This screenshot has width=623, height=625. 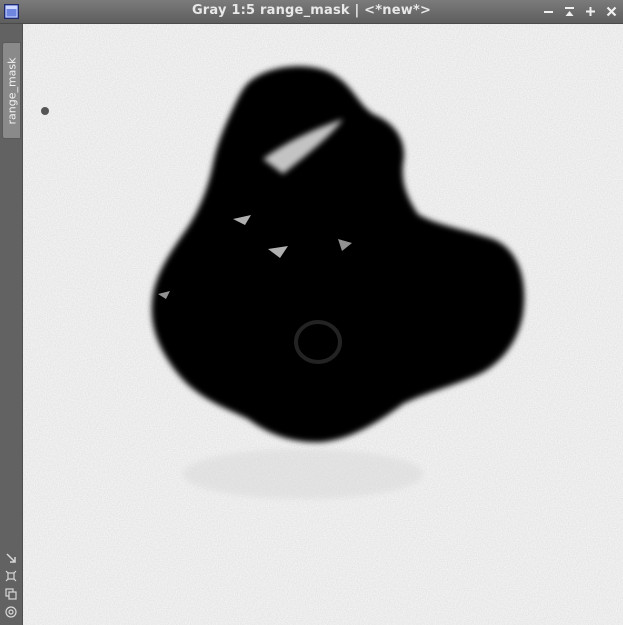 What do you see at coordinates (548, 11) in the screenshot?
I see `shade-icon` at bounding box center [548, 11].